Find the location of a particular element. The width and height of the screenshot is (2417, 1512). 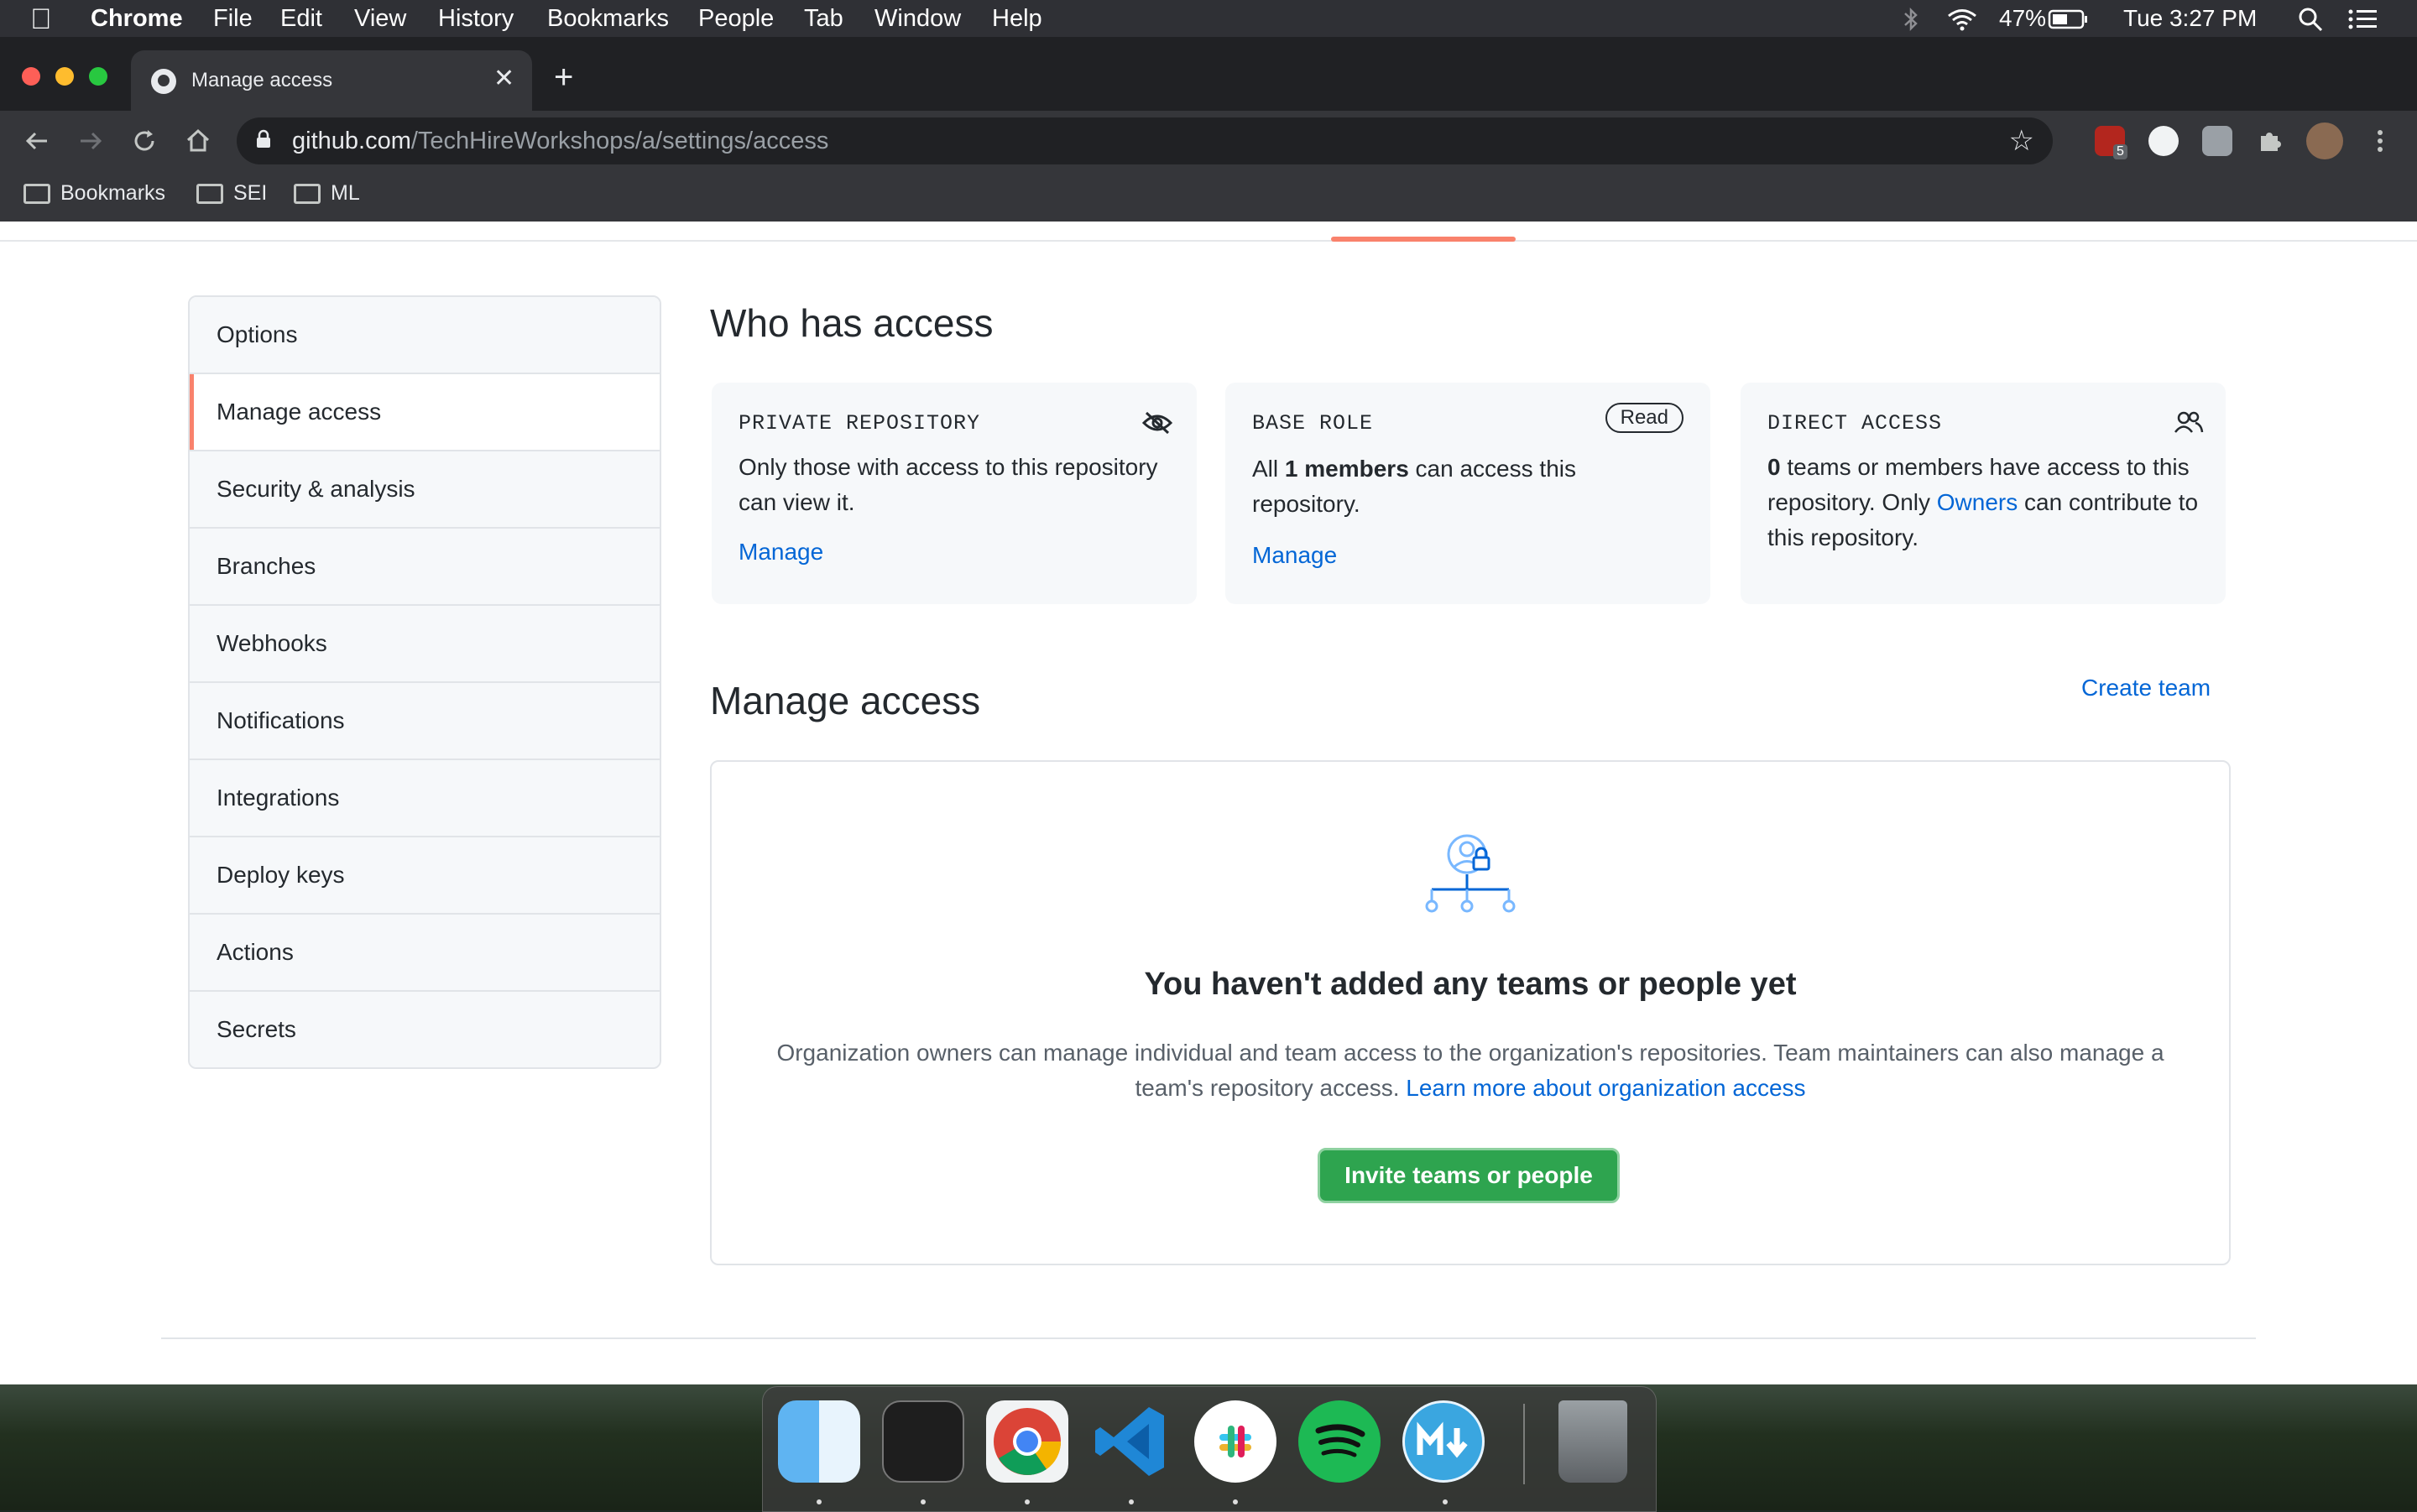

team-lock-icon is located at coordinates (1470, 874).